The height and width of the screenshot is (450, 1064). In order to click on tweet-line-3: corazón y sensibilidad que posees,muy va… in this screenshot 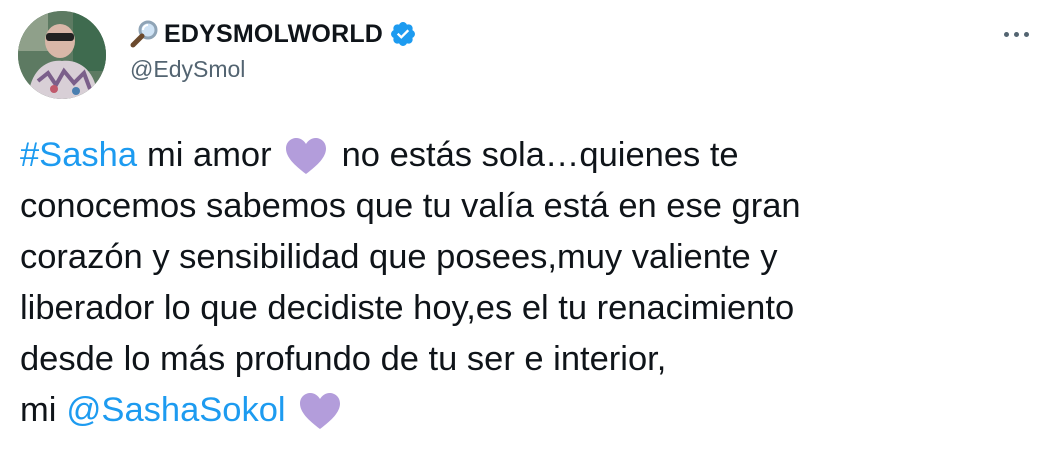, I will do `click(399, 257)`.